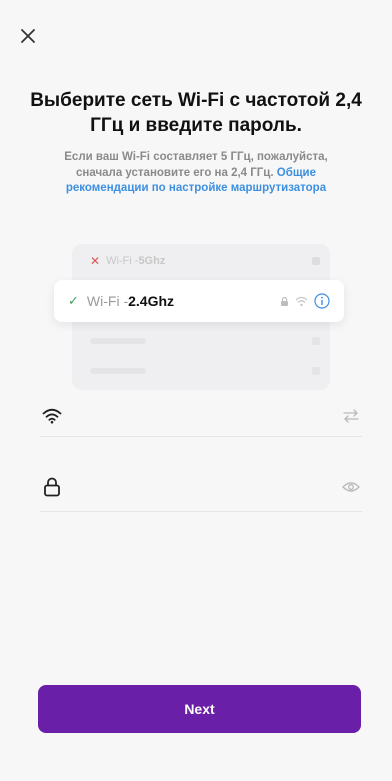 The image size is (392, 781). What do you see at coordinates (95, 261) in the screenshot?
I see `cross-icon: ✕` at bounding box center [95, 261].